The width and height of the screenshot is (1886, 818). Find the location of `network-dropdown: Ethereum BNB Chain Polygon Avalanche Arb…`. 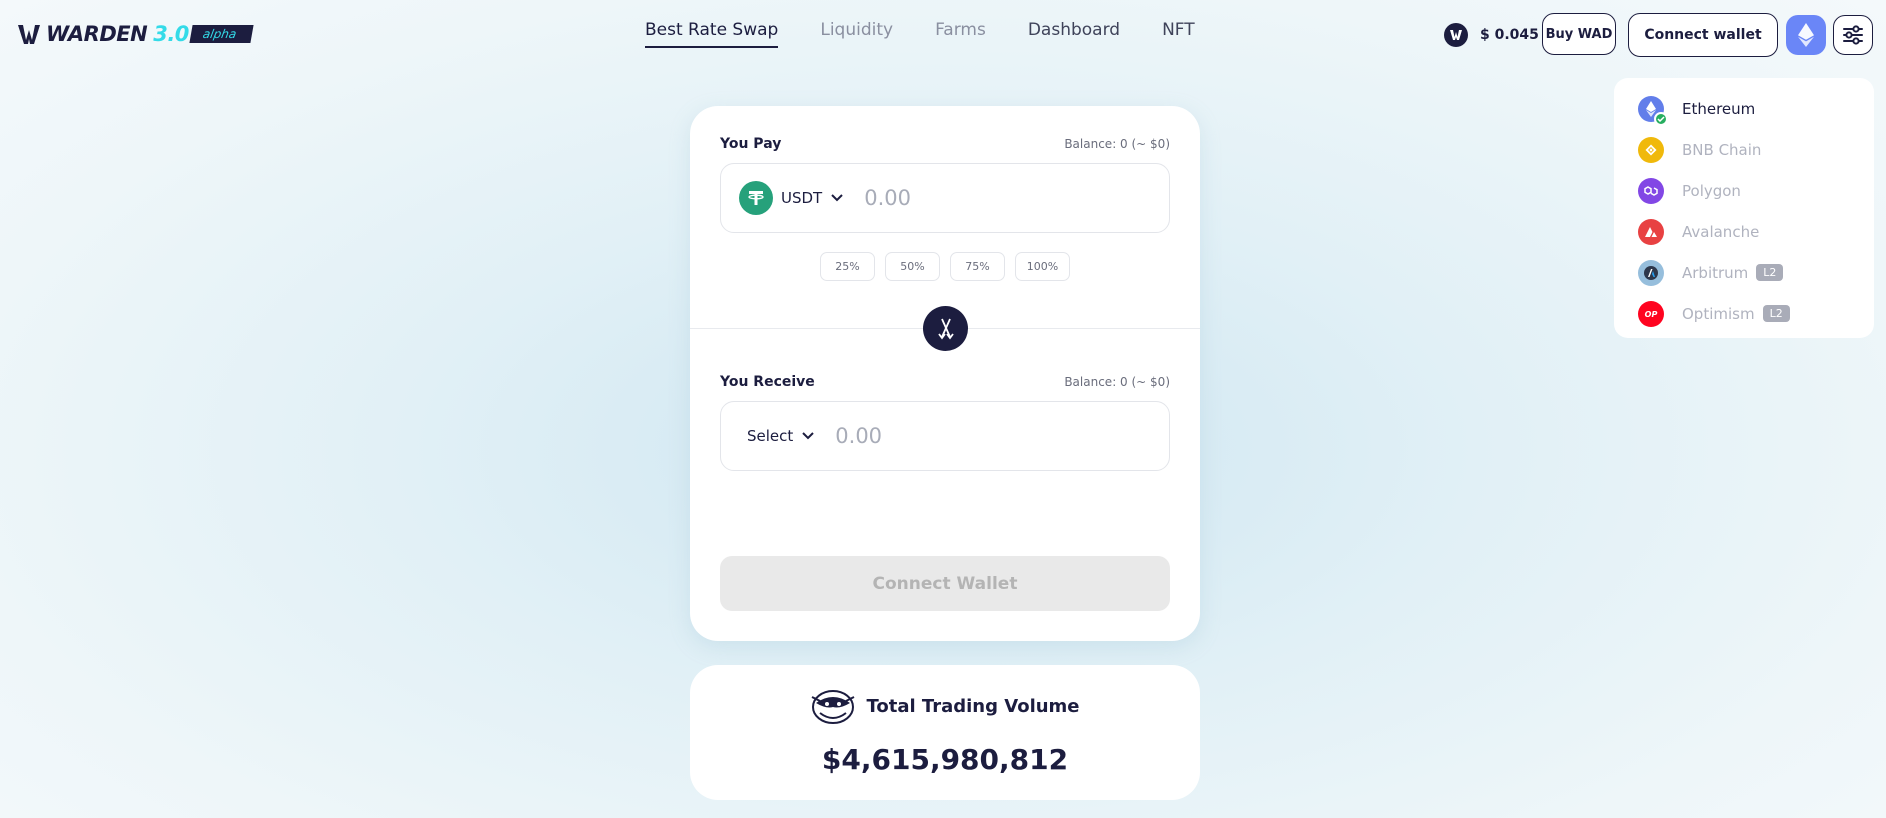

network-dropdown: Ethereum BNB Chain Polygon Avalanche Arb… is located at coordinates (1744, 208).